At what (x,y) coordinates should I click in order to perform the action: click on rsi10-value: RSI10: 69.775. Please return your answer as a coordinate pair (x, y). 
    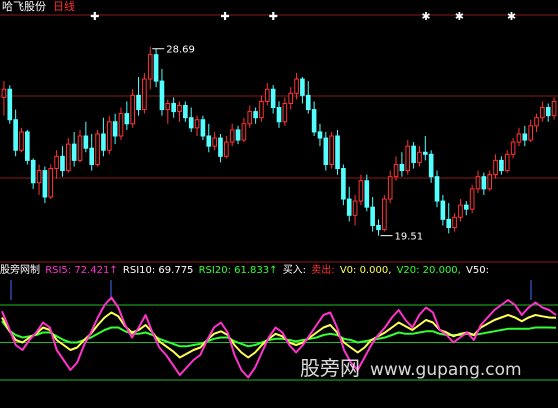
    Looking at the image, I should click on (158, 270).